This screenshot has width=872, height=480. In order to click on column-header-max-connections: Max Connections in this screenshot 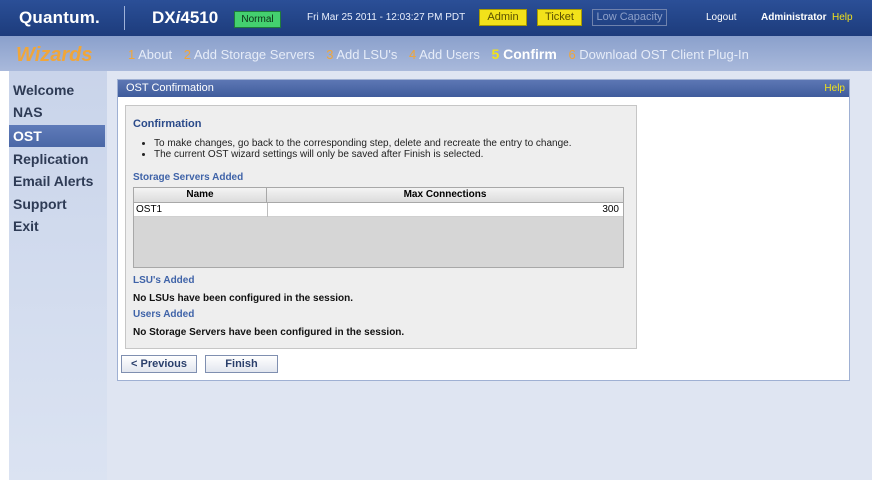, I will do `click(445, 195)`.